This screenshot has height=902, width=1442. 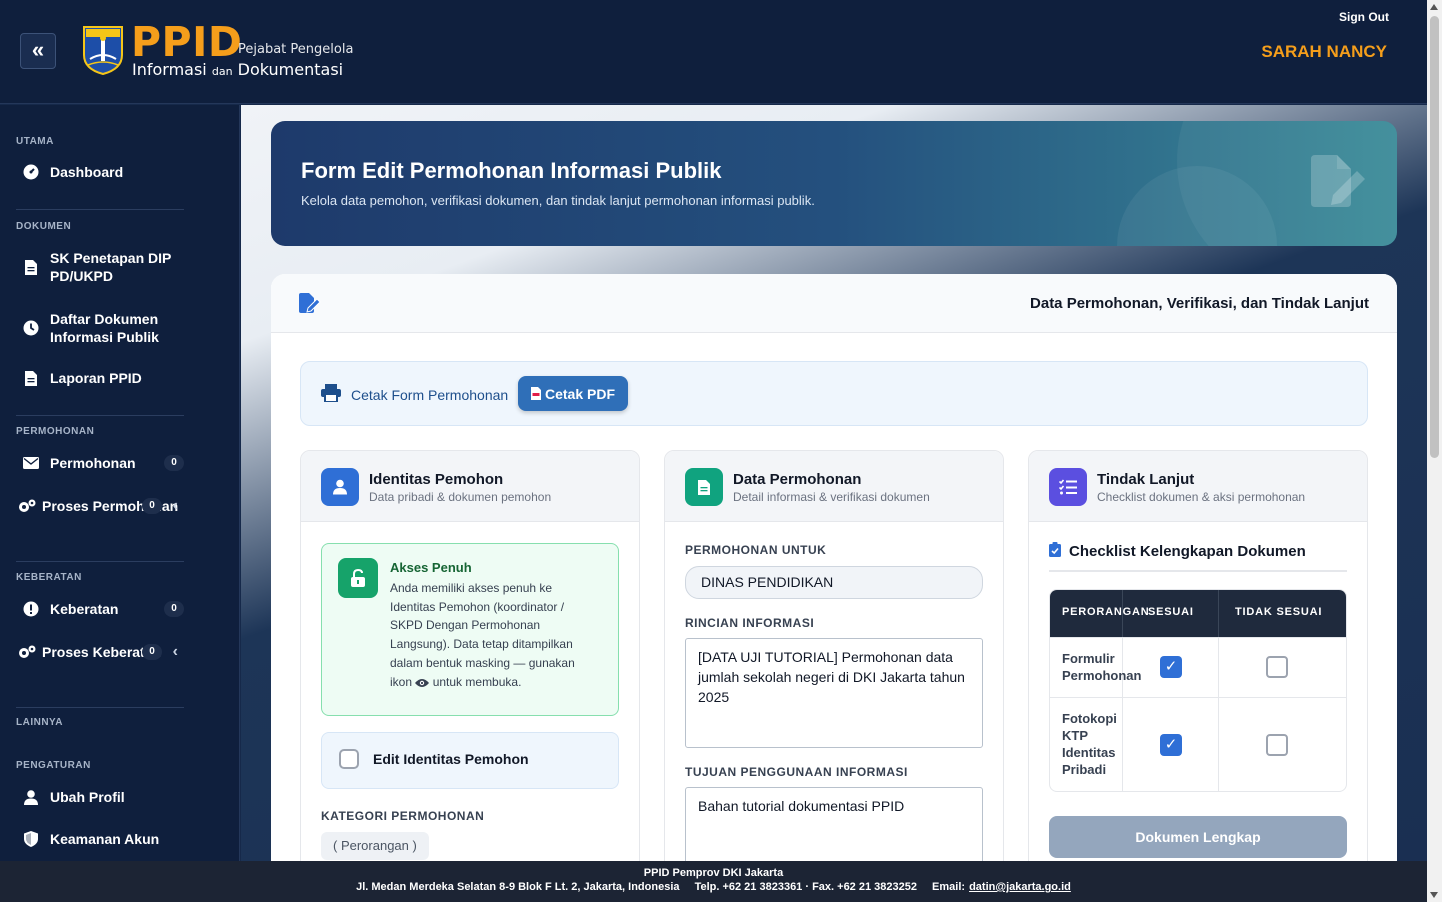 What do you see at coordinates (40, 722) in the screenshot?
I see `section-title-lainnya: LAINNYA` at bounding box center [40, 722].